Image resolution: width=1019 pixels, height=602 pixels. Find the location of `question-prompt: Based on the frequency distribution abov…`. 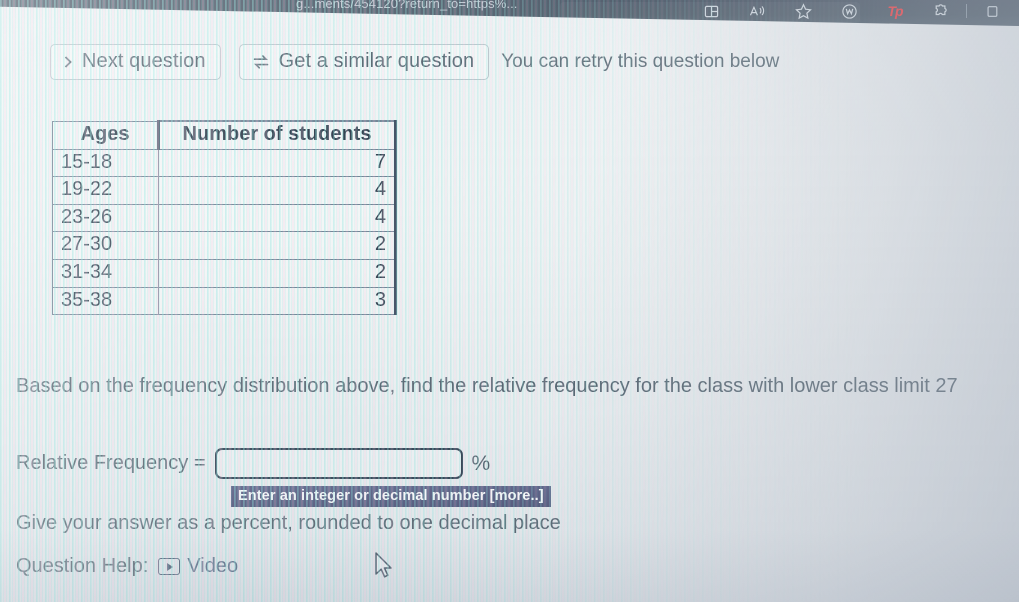

question-prompt: Based on the frequency distribution abov… is located at coordinates (487, 386).